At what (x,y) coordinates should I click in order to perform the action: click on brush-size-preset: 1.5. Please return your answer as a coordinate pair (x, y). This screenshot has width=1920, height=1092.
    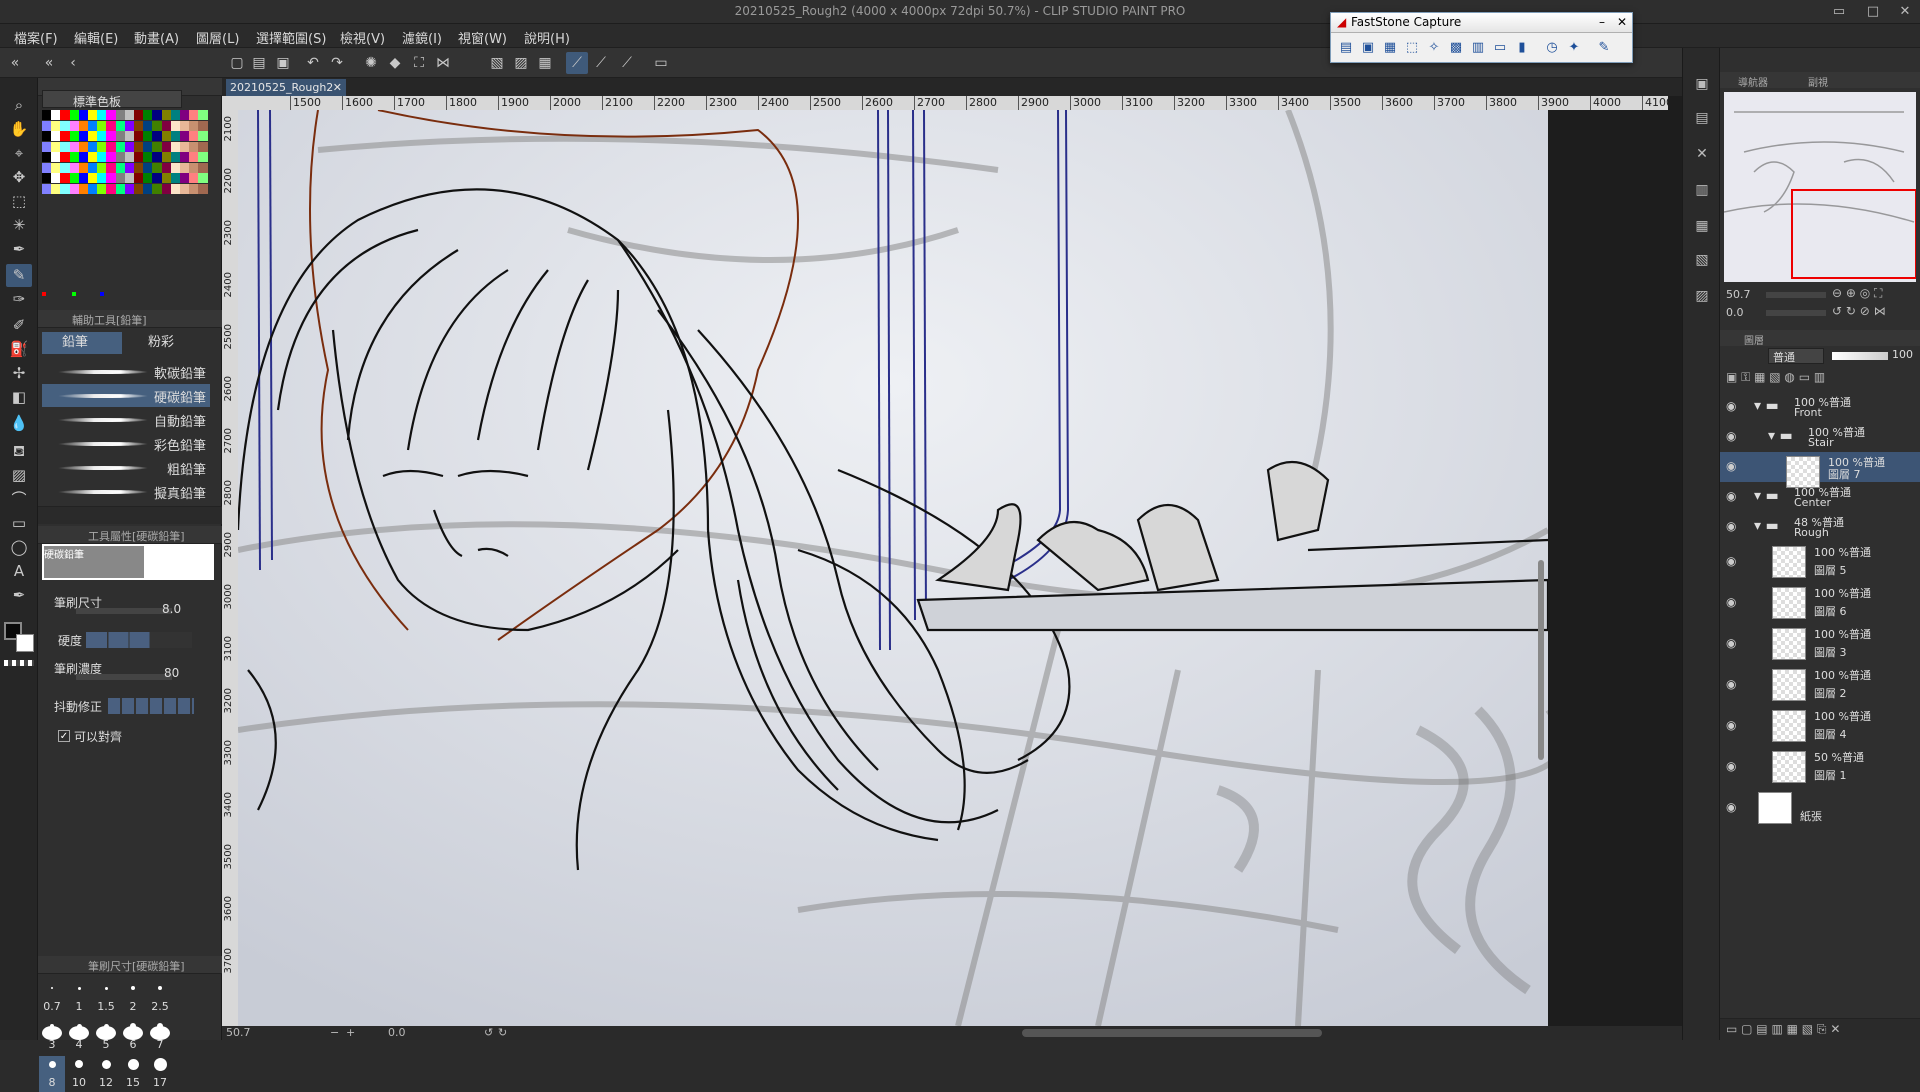
    Looking at the image, I should click on (106, 998).